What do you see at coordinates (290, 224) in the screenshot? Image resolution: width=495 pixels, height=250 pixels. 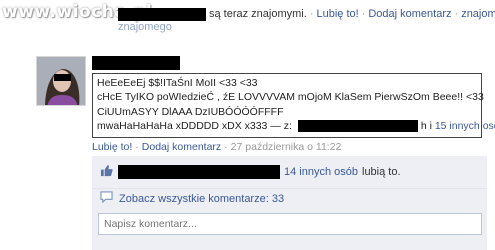 I see `comment-input` at bounding box center [290, 224].